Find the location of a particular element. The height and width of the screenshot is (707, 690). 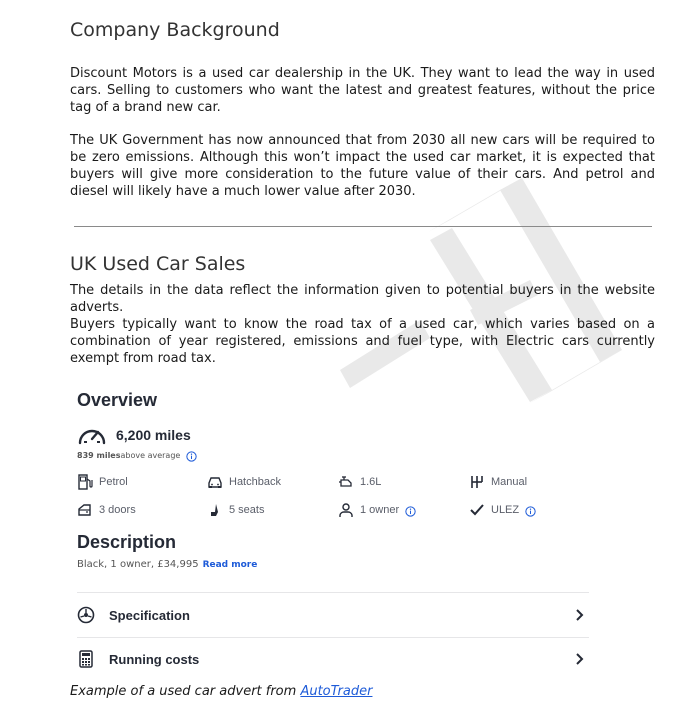

person-icon is located at coordinates (346, 510).